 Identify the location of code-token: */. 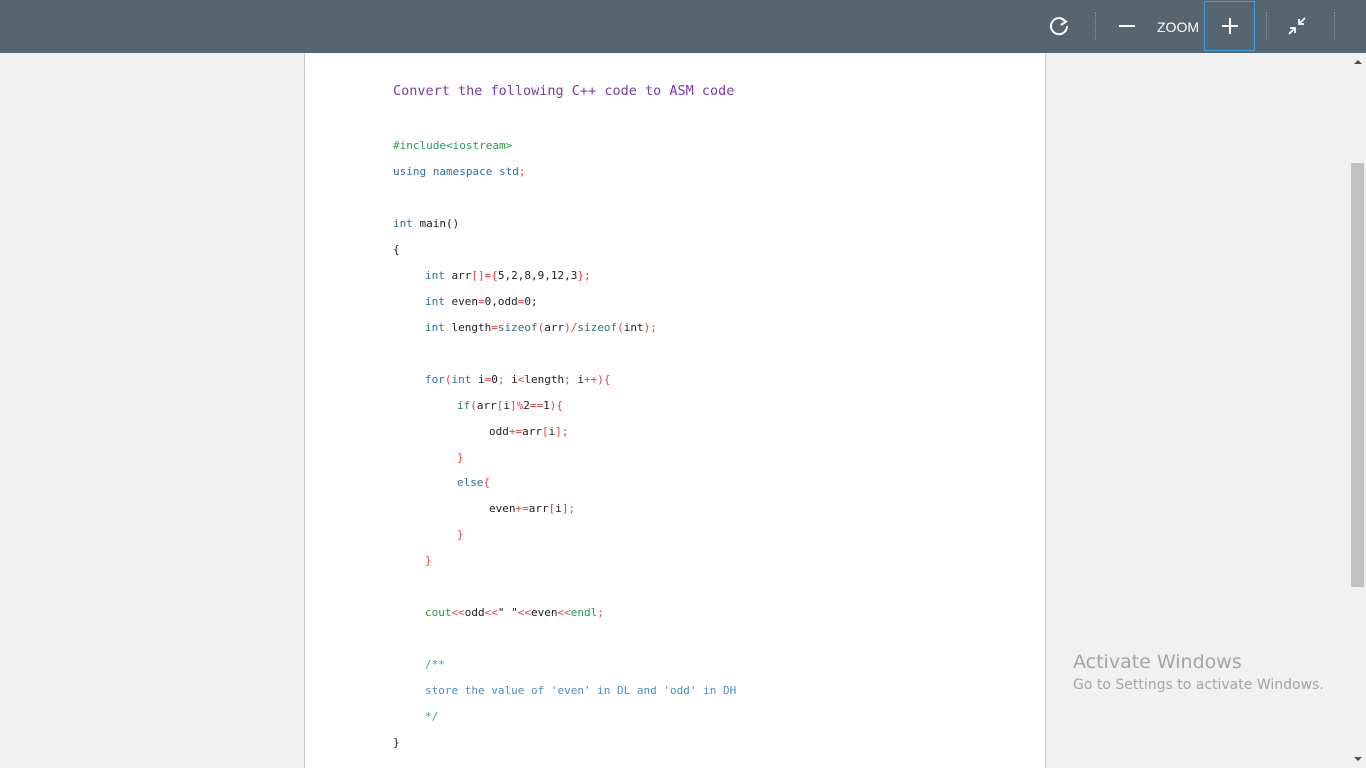
(432, 716).